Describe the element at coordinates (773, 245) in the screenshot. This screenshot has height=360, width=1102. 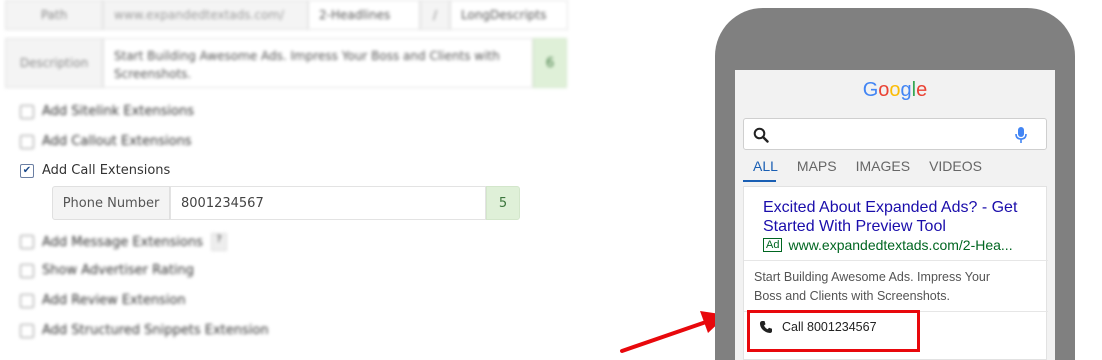
I see `ad-badge: Ad` at that location.